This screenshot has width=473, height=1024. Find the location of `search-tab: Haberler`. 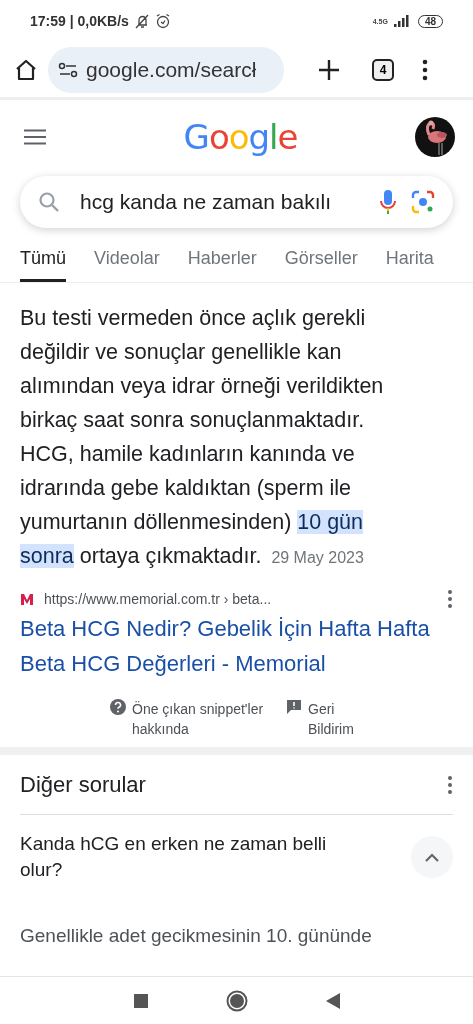

search-tab: Haberler is located at coordinates (222, 263).